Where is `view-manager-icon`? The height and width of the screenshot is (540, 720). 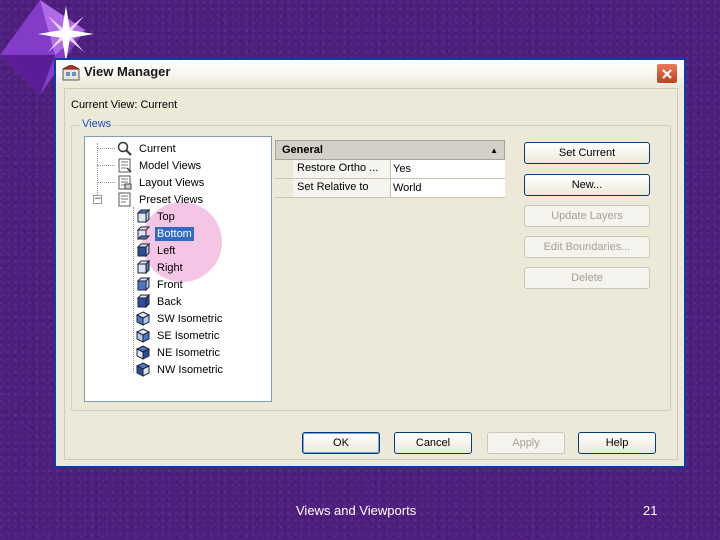
view-manager-icon is located at coordinates (71, 73).